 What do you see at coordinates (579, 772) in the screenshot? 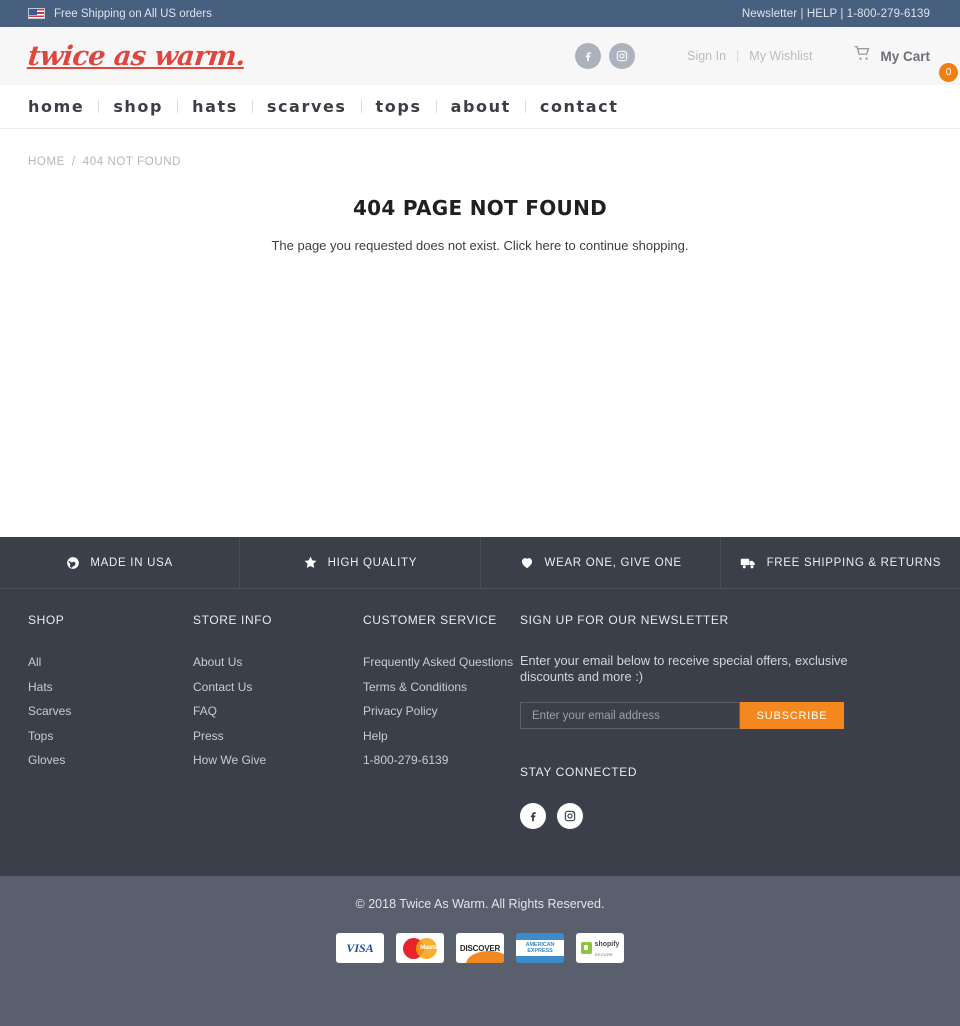
I see `stay-connected-heading: STAY CONNECTED` at bounding box center [579, 772].